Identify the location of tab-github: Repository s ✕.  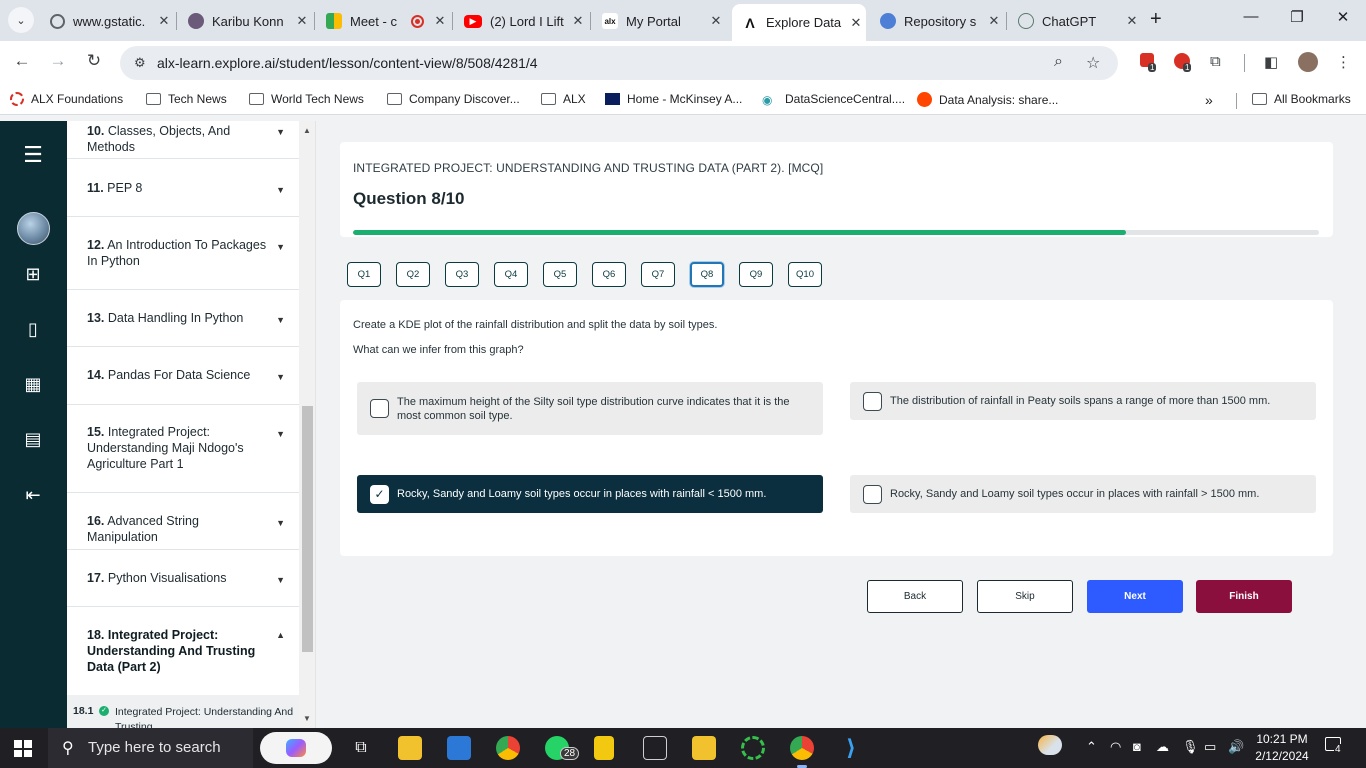
(937, 21).